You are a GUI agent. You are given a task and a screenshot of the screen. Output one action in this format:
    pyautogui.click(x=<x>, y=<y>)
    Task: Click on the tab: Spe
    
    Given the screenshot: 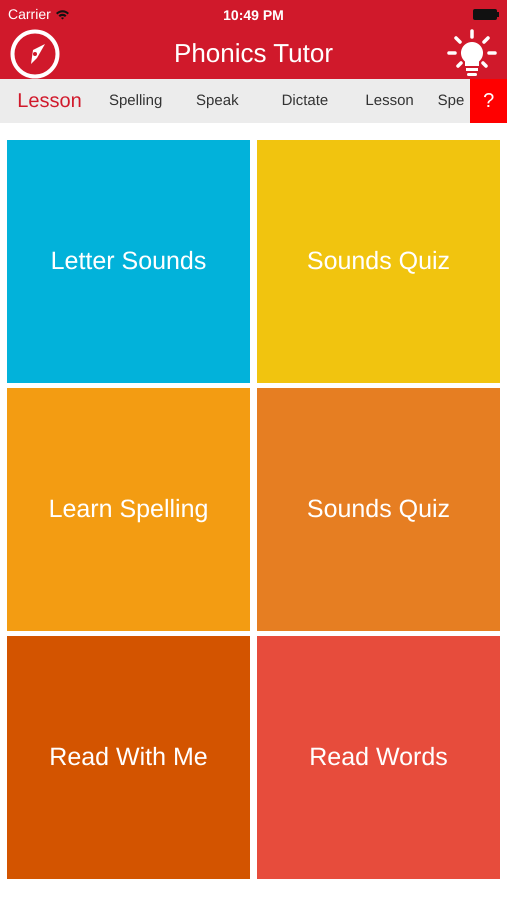 What is the action you would take?
    pyautogui.click(x=451, y=101)
    